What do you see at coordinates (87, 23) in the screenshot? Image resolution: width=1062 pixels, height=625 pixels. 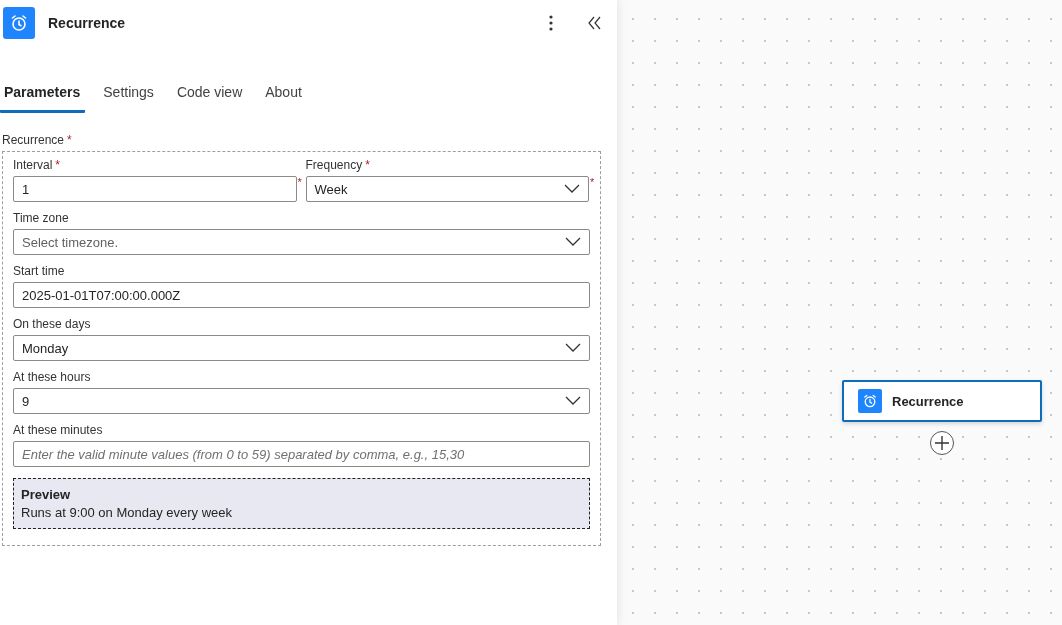 I see `panel-title: Recurrence` at bounding box center [87, 23].